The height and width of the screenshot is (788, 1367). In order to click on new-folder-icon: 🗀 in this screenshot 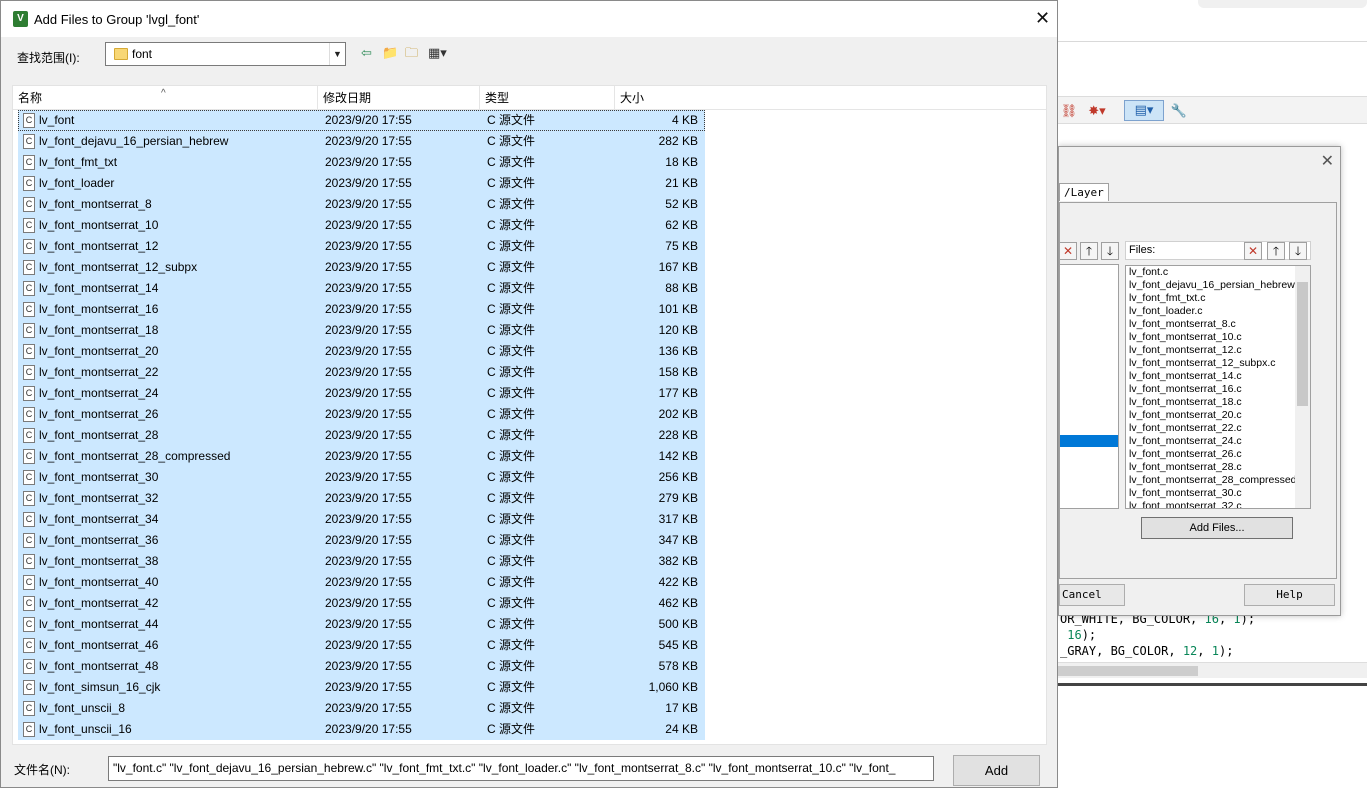, I will do `click(411, 53)`.